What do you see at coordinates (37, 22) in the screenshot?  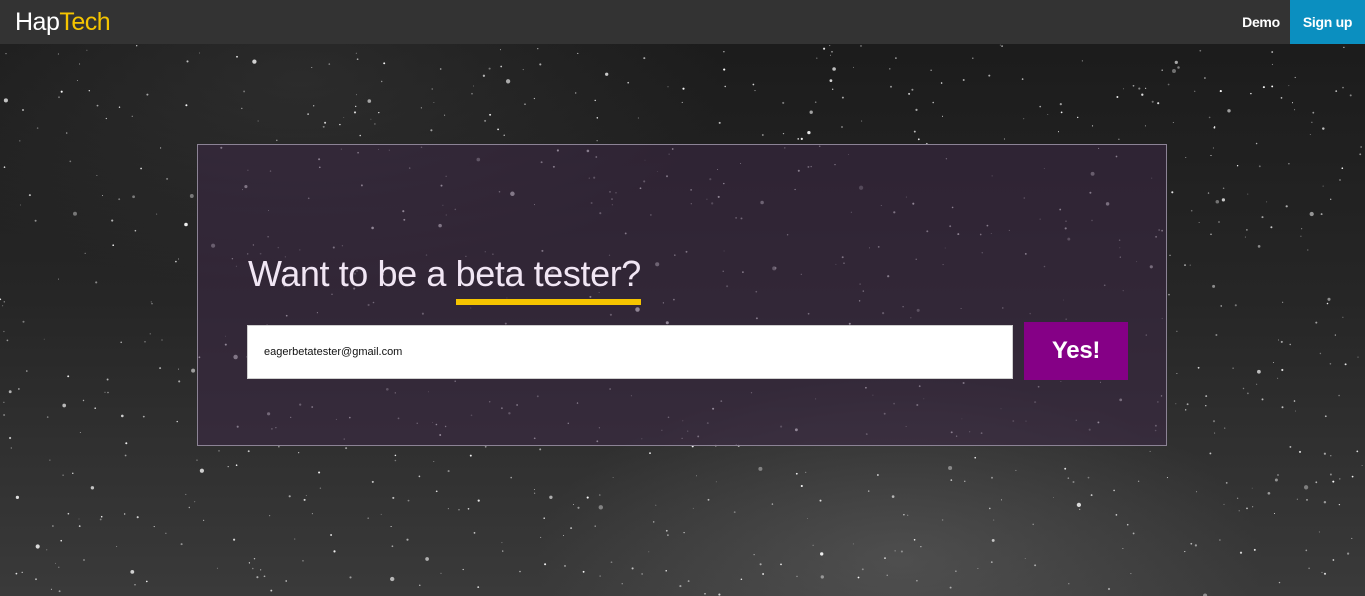 I see `brand-name-part1: Hap` at bounding box center [37, 22].